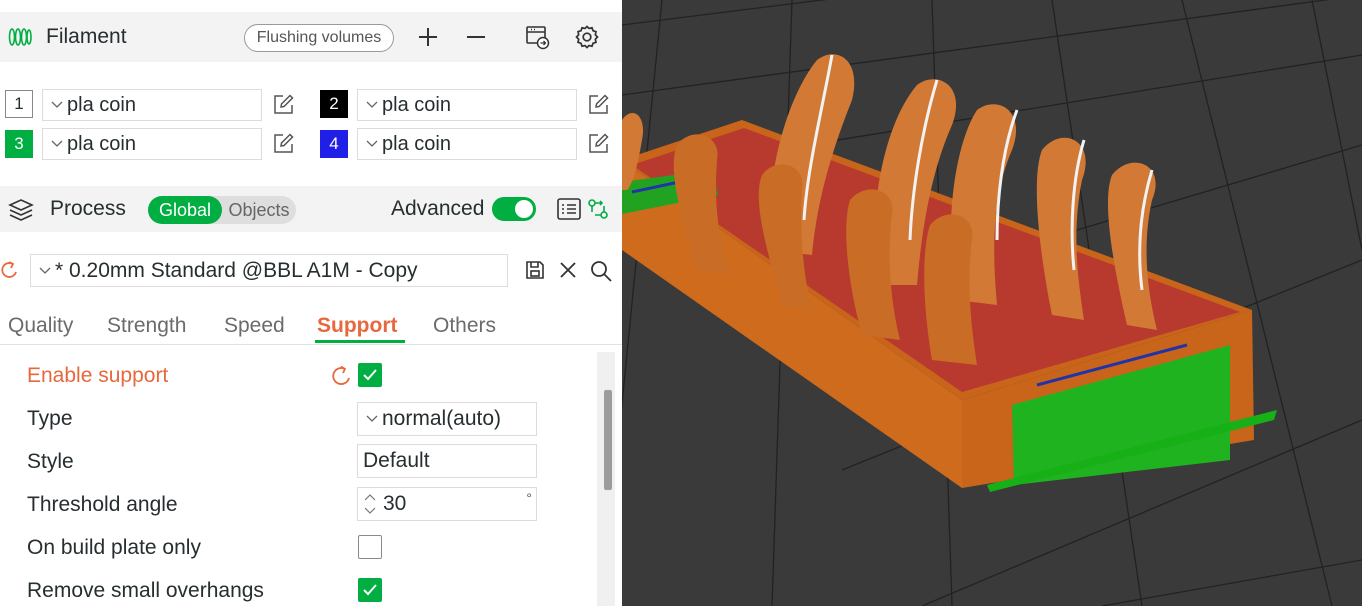 This screenshot has height=606, width=1362. Describe the element at coordinates (334, 104) in the screenshot. I see `filament-slot-number: 2` at that location.